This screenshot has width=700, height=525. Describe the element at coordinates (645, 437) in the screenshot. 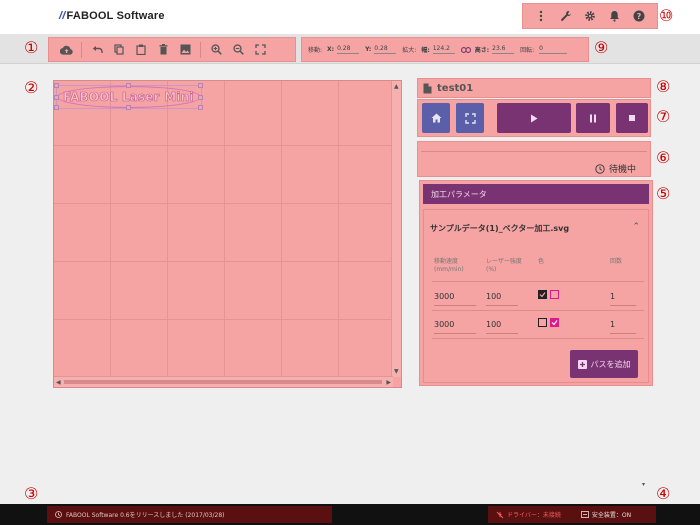

I see `page-scrollbar: ▾` at that location.